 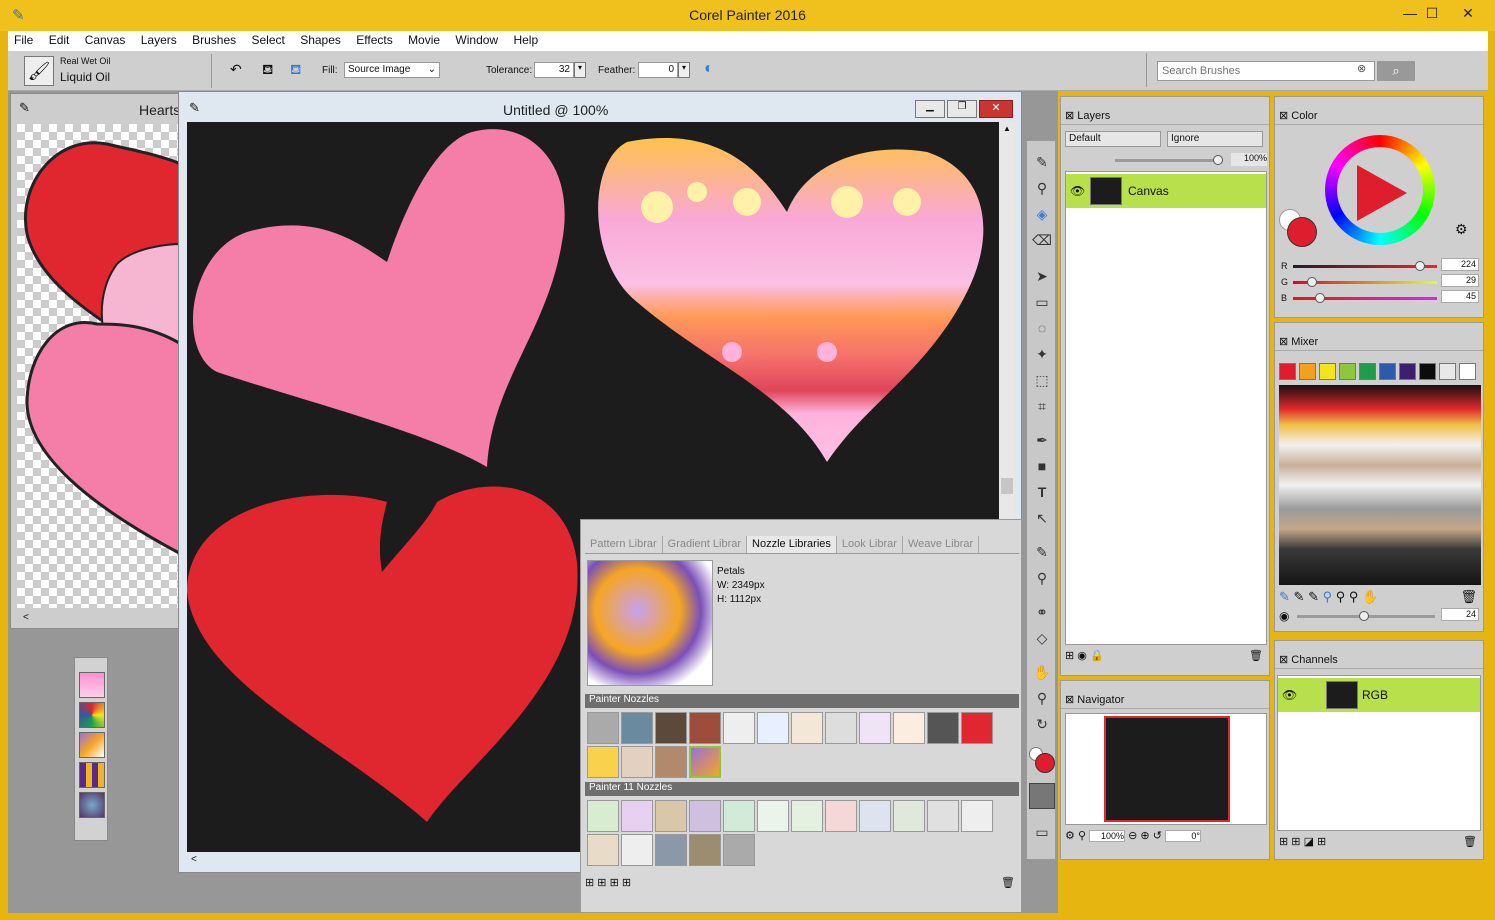 What do you see at coordinates (23, 39) in the screenshot?
I see `menu-file: File` at bounding box center [23, 39].